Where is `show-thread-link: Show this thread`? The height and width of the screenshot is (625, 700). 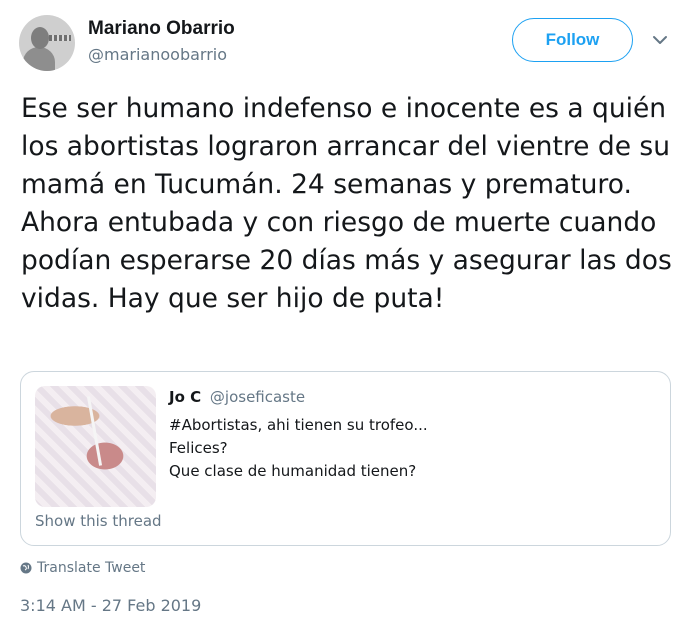
show-thread-link: Show this thread is located at coordinates (98, 521).